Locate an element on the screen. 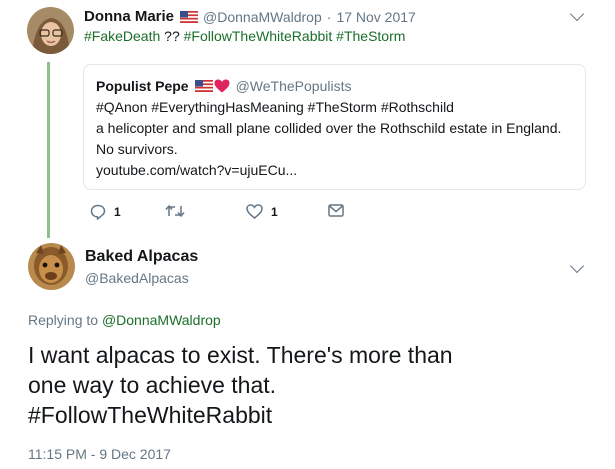 This screenshot has width=615, height=469. main-tweet-hashtag: #FollowTheWhiteRabbit is located at coordinates (150, 415).